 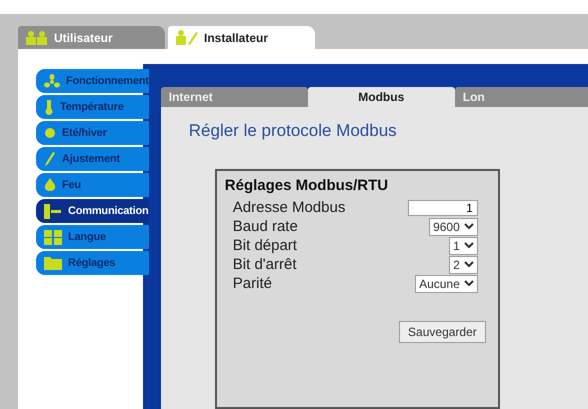 I want to click on sub-tab: Lon, so click(x=521, y=97).